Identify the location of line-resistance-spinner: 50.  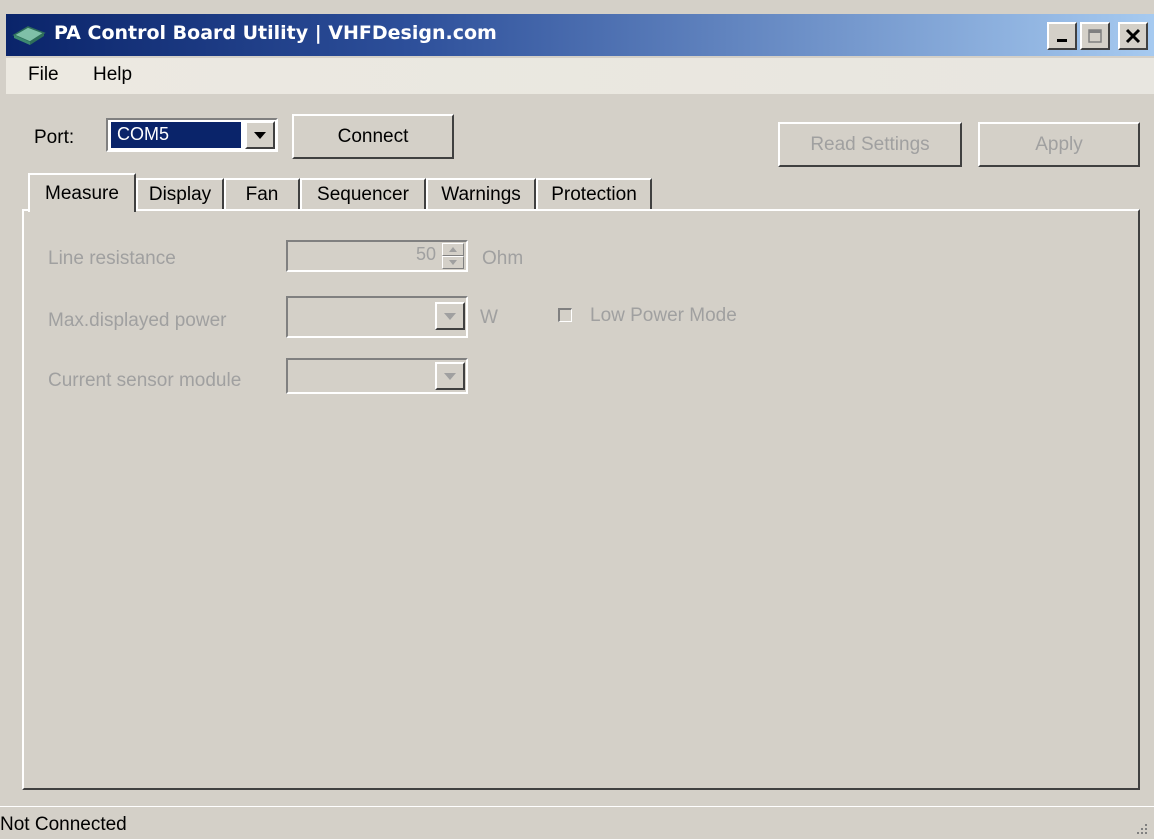
(377, 256).